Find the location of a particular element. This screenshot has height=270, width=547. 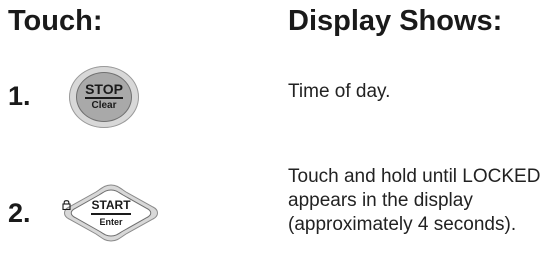

touch-column-heading: Touch: is located at coordinates (55, 21).